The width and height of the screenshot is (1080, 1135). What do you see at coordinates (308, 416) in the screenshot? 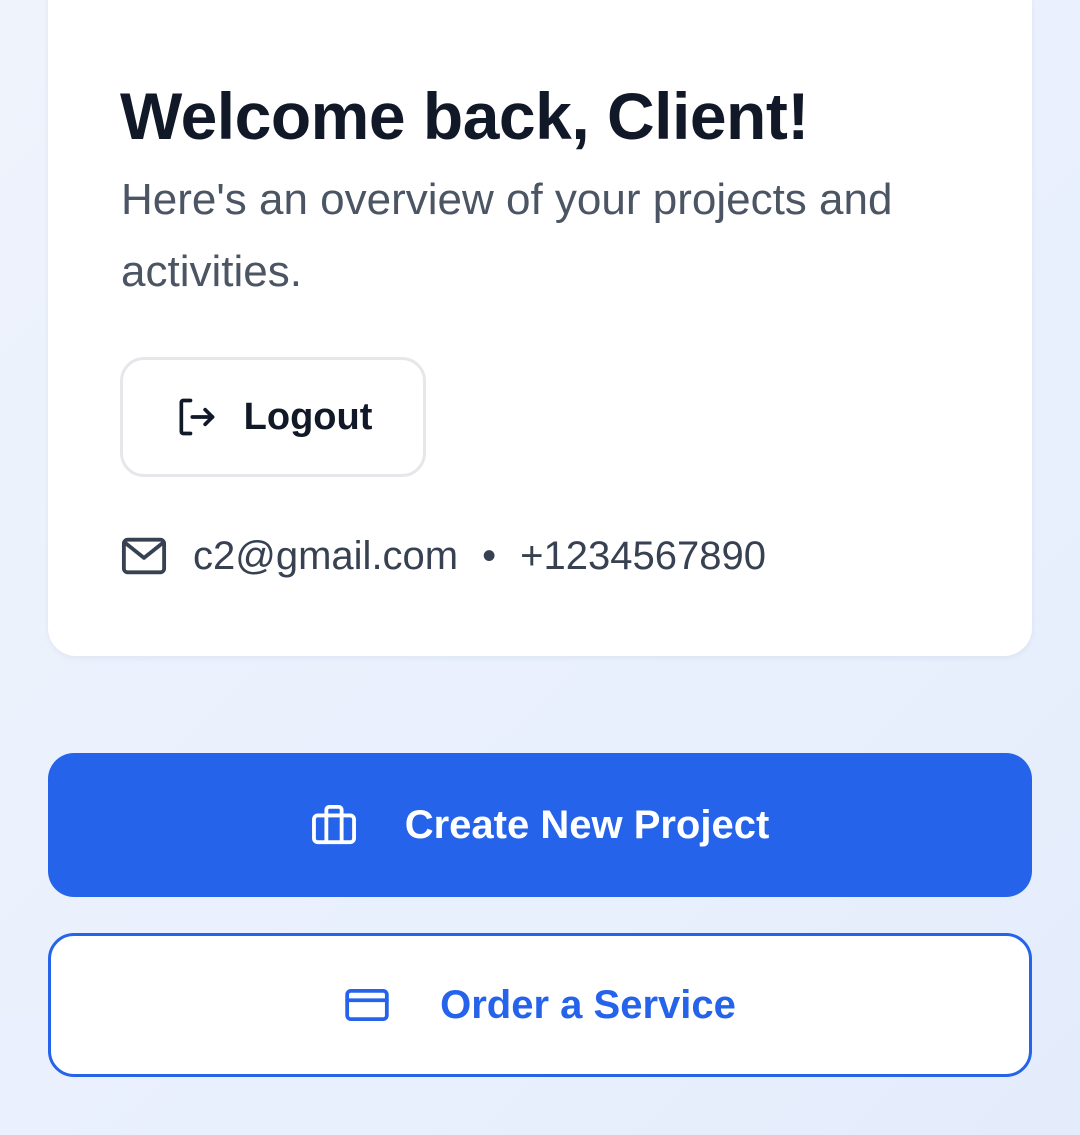
I see `logout-label: Logout` at bounding box center [308, 416].